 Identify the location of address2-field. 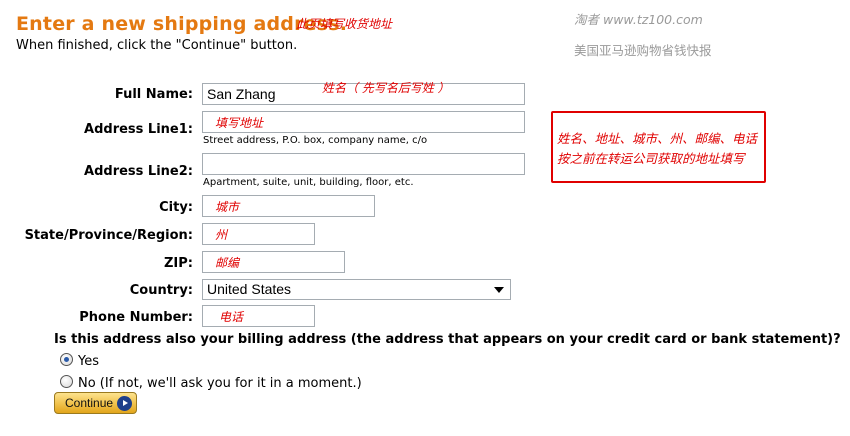
(363, 164).